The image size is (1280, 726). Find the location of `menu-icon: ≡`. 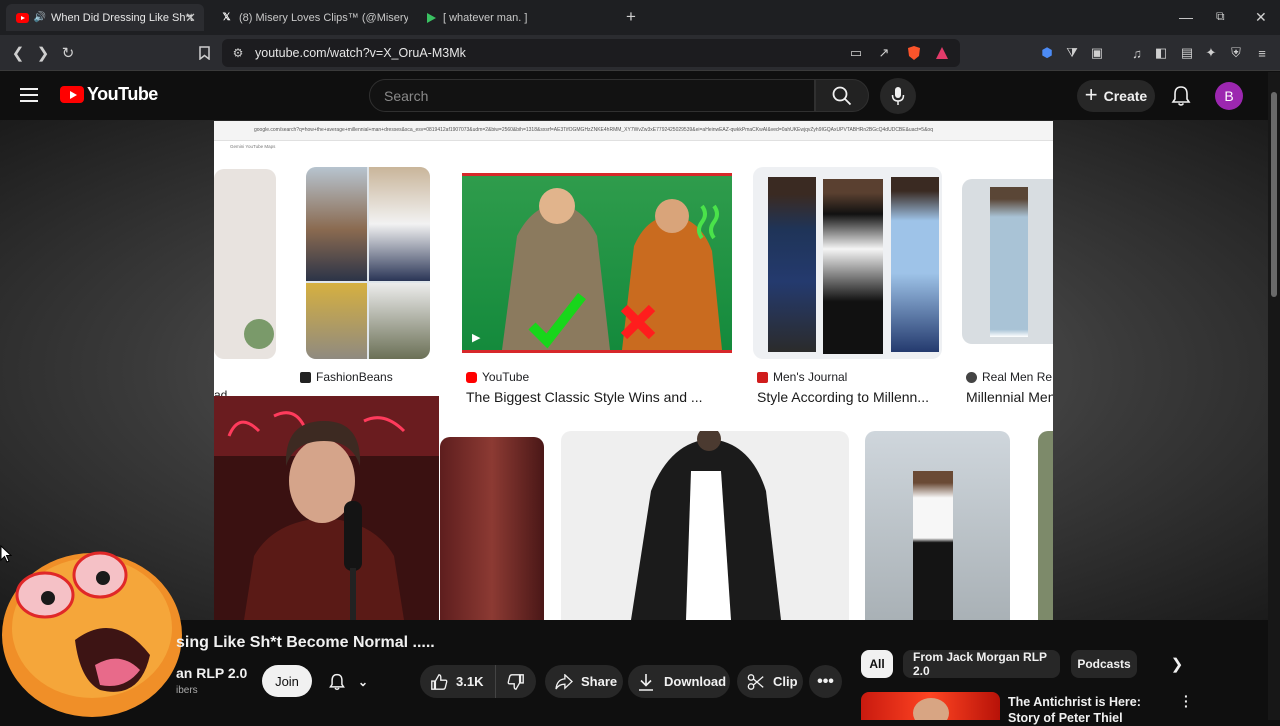

menu-icon: ≡ is located at coordinates (1262, 53).